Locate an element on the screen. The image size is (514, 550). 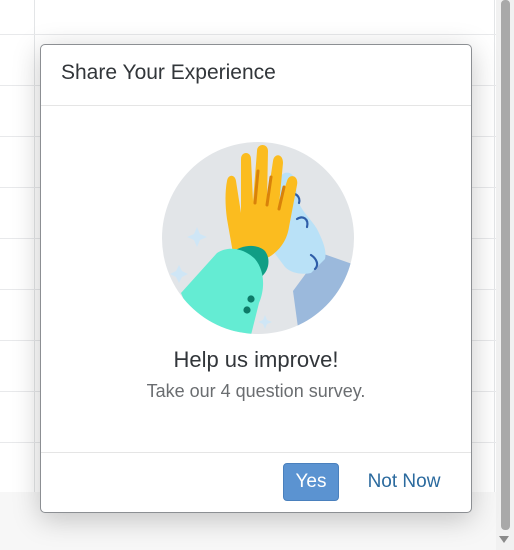
dialog-header: Share Your Experience is located at coordinates (256, 75).